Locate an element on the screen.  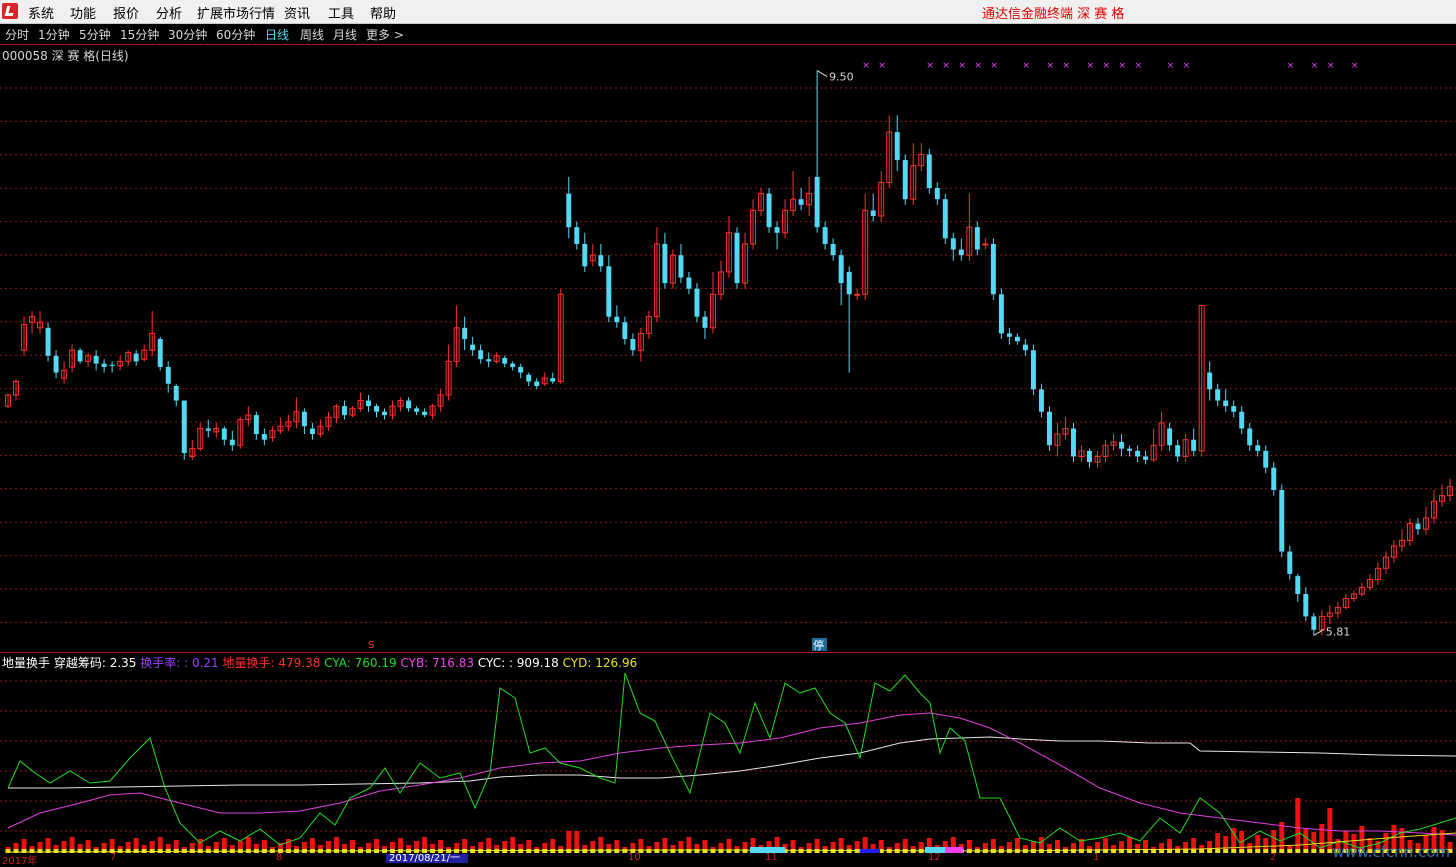
period-monthly: 月线 is located at coordinates (345, 34).